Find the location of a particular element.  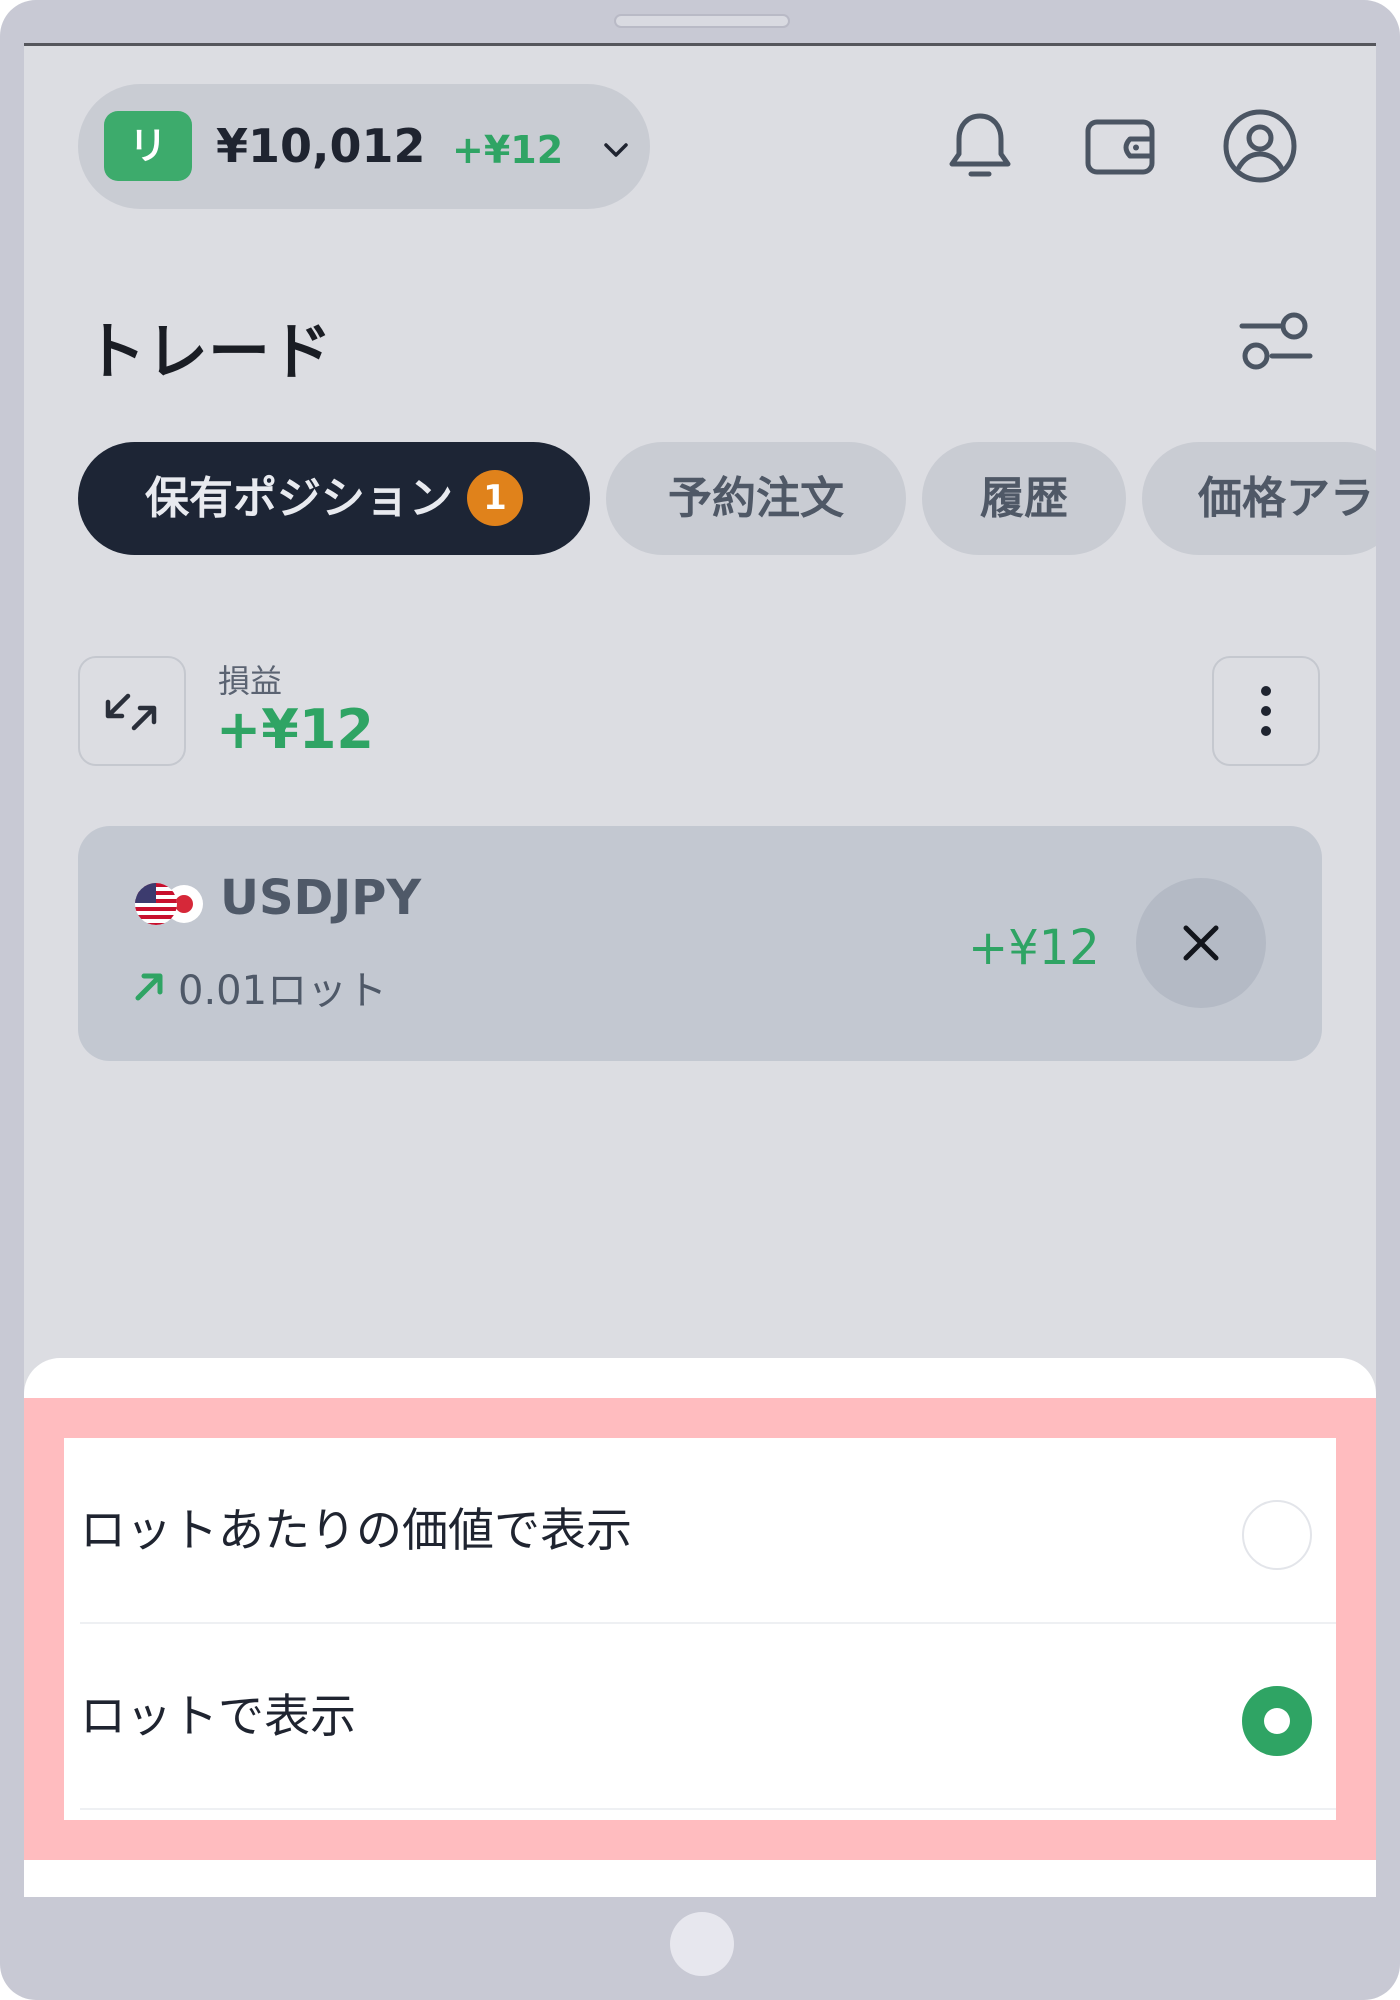

position-card: USDJPY 0.01ロット +¥12 is located at coordinates (700, 943).